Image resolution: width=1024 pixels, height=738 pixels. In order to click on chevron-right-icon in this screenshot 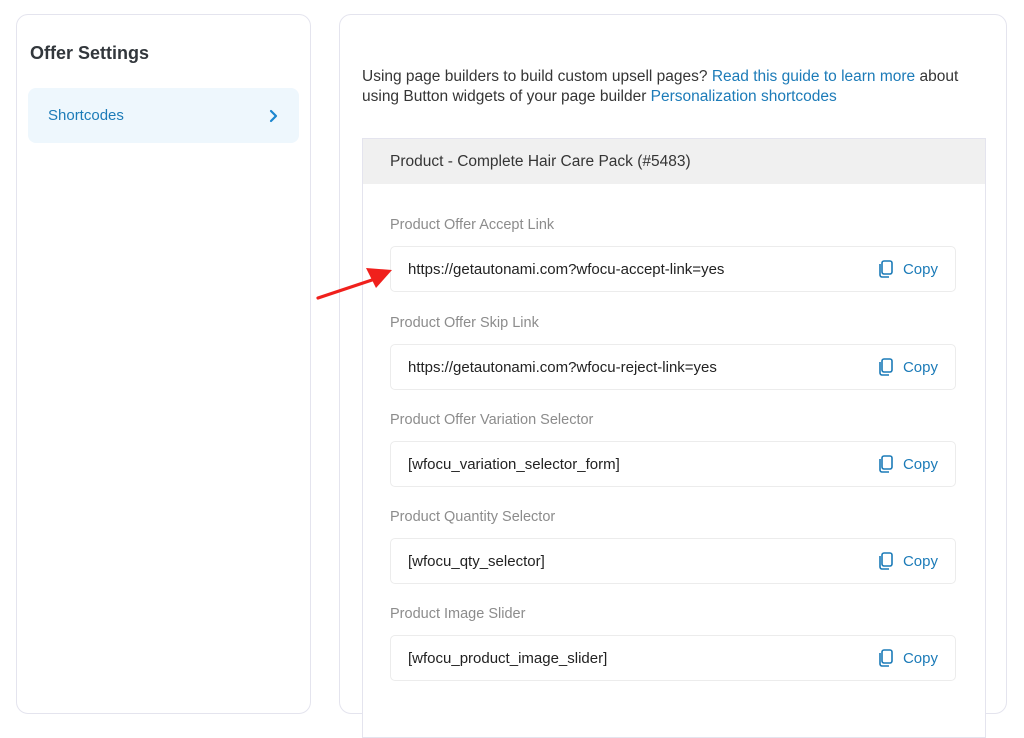, I will do `click(273, 115)`.